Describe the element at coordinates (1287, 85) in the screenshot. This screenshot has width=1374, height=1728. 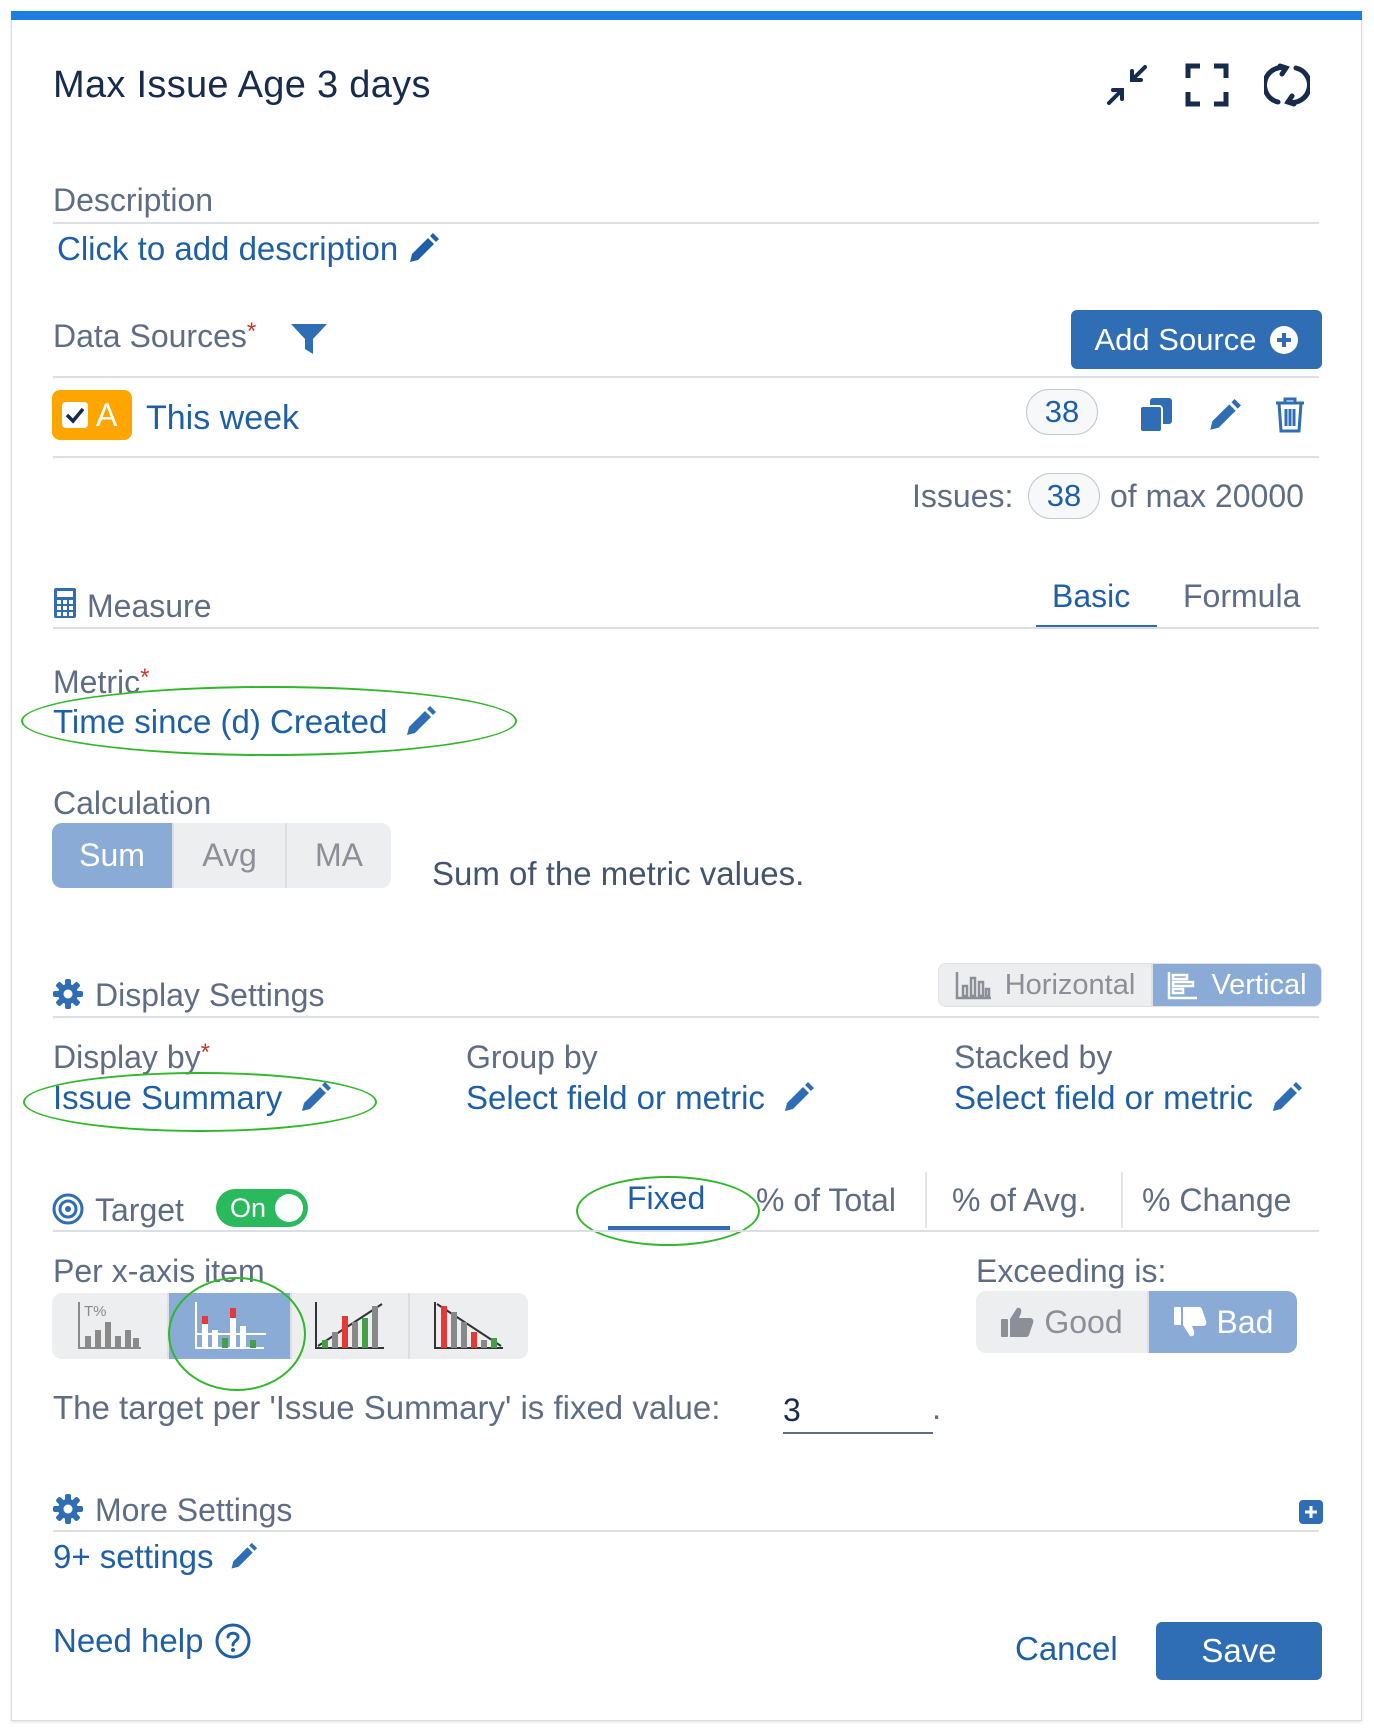
I see `refresh-icon` at that location.